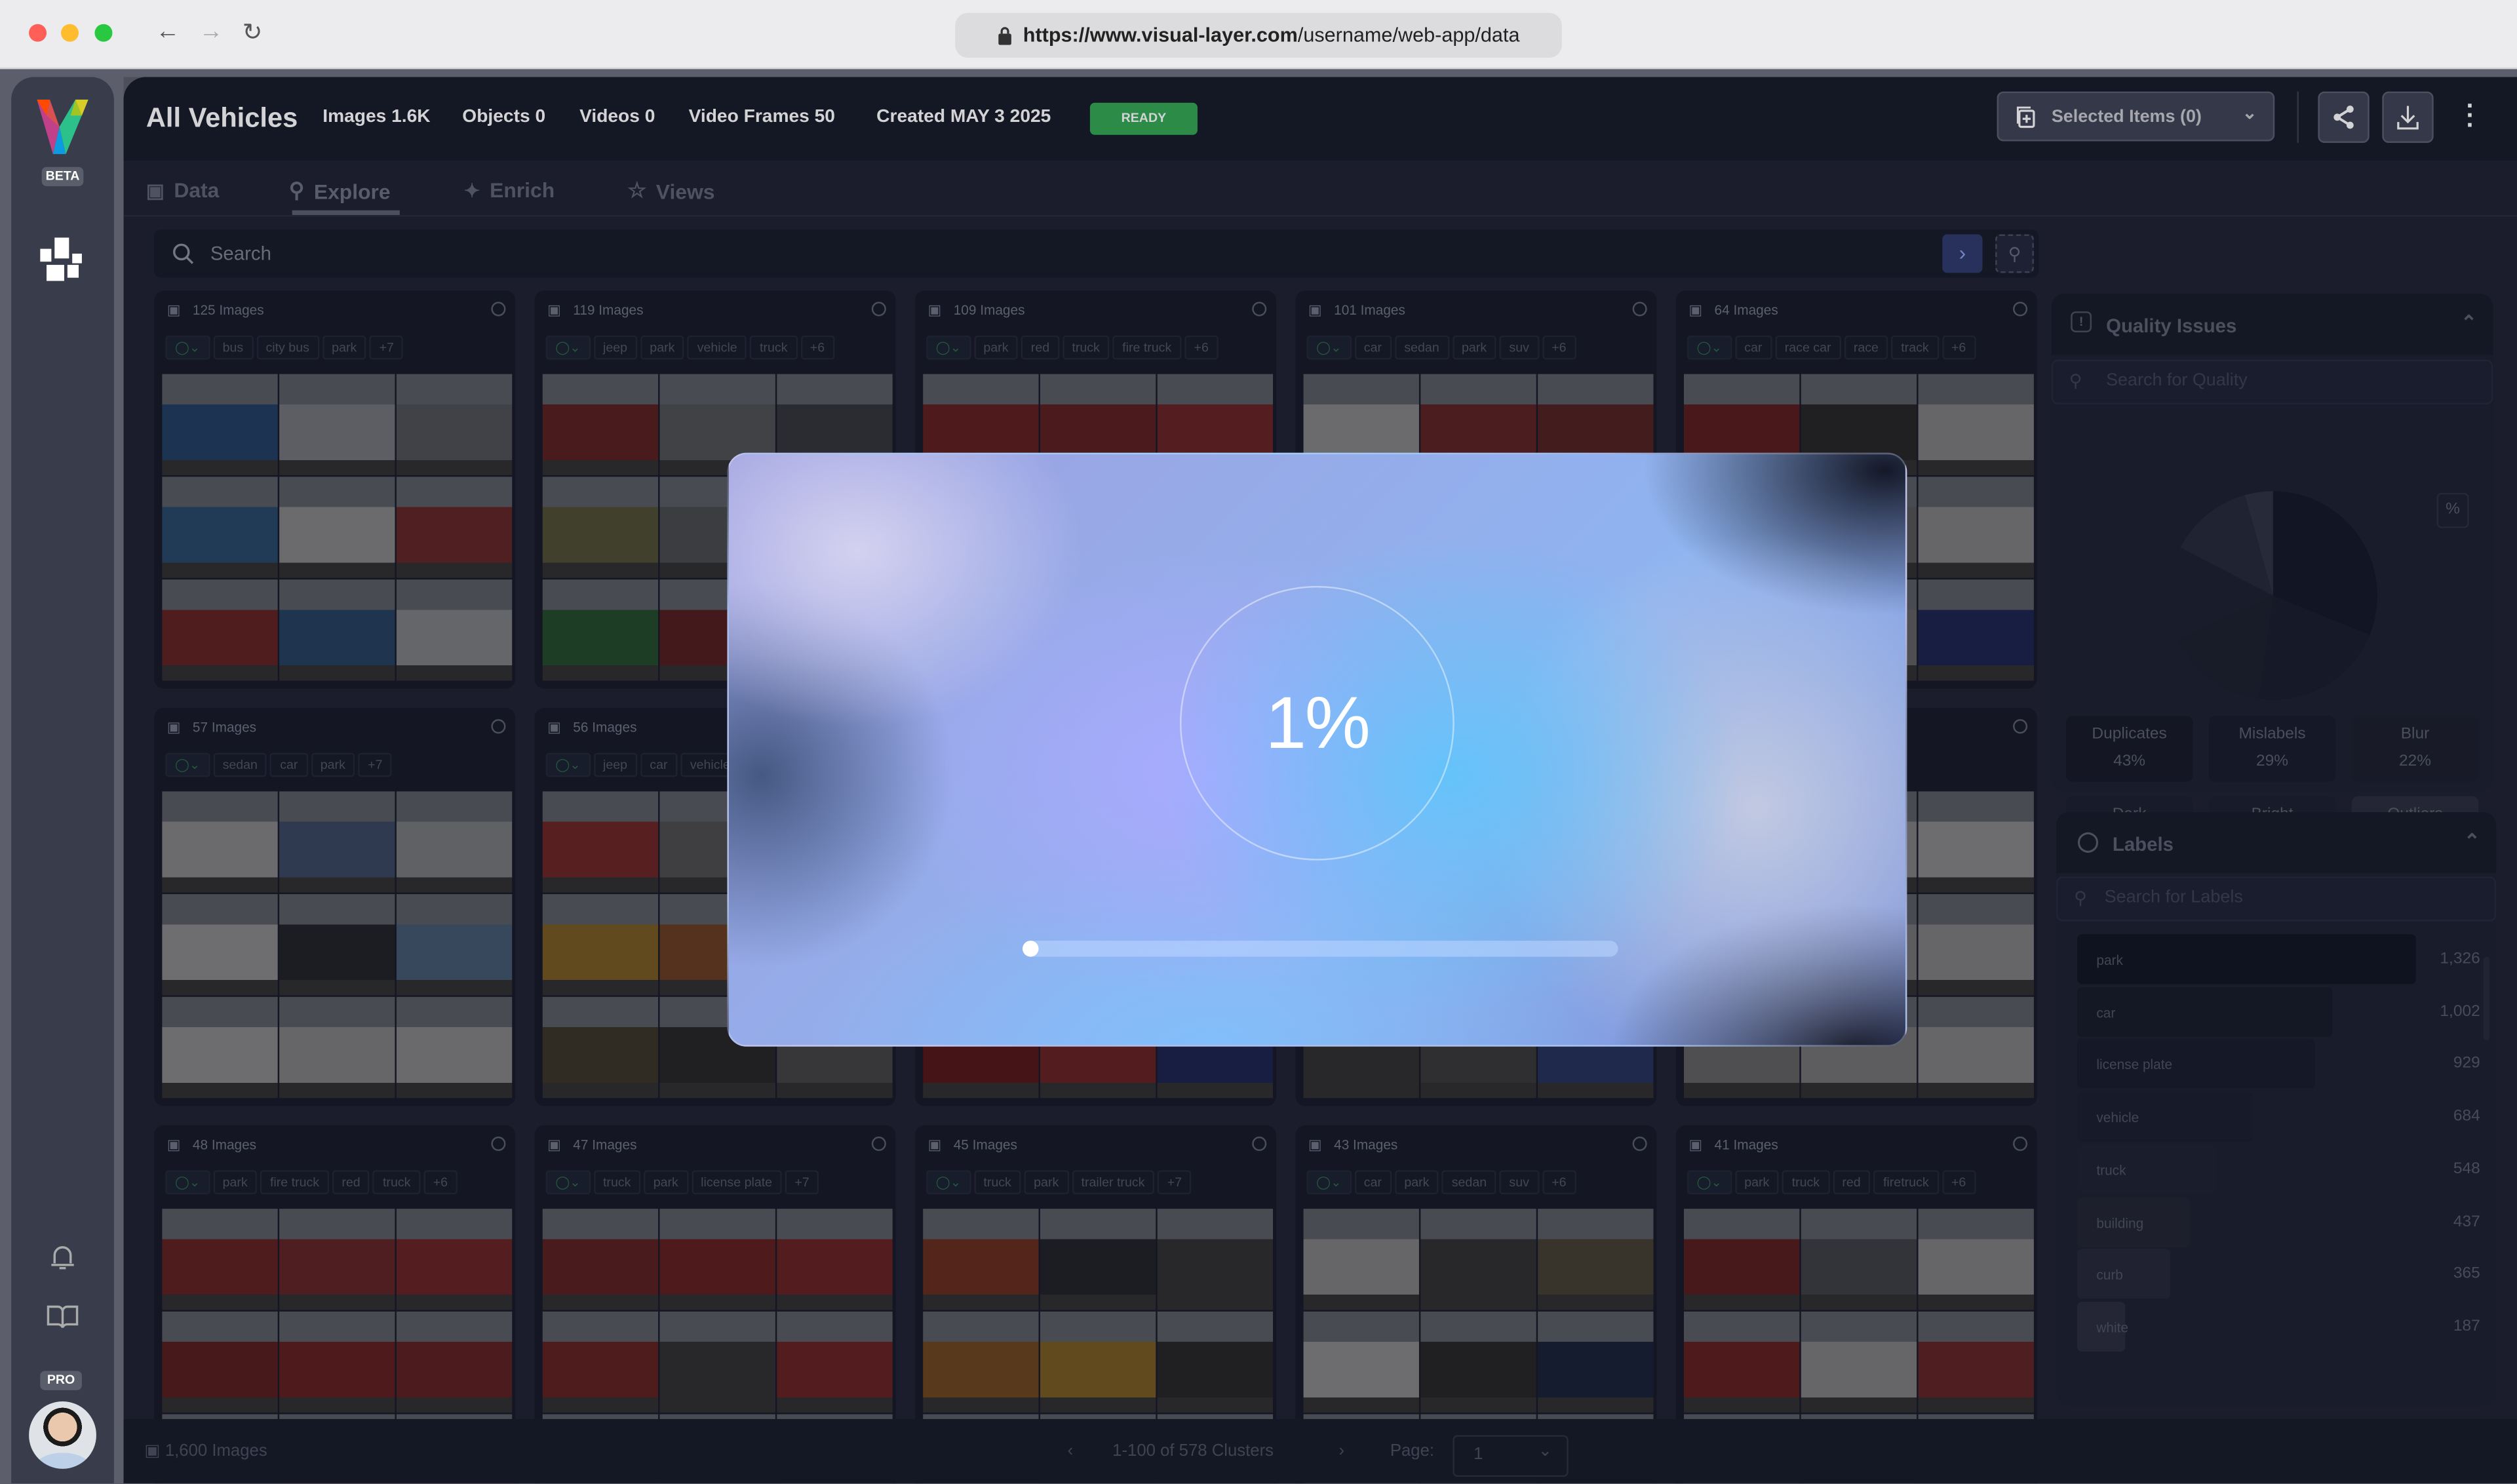  What do you see at coordinates (253, 32) in the screenshot?
I see `reload-icon: ↻` at bounding box center [253, 32].